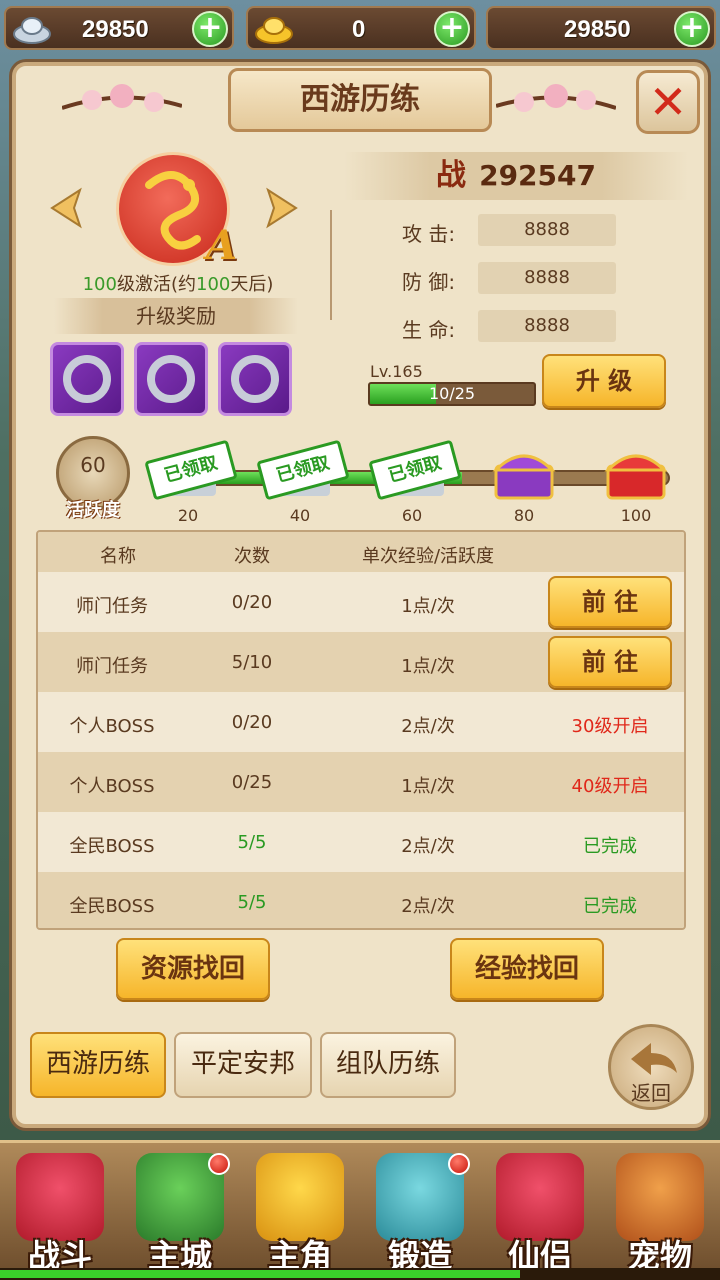 The height and width of the screenshot is (1280, 720). I want to click on third-resource: 29850 +, so click(601, 28).